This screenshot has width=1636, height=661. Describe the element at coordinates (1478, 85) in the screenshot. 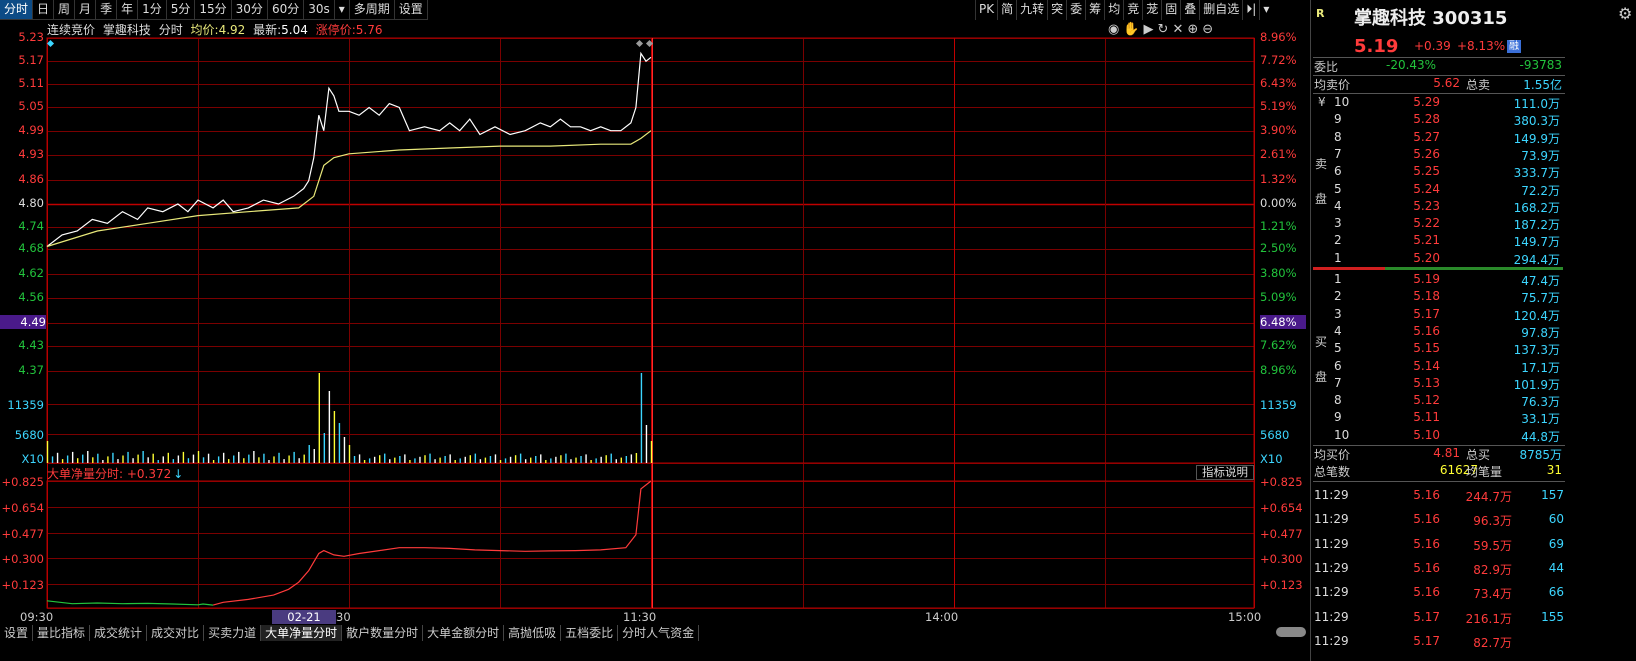

I see `sell-total-label: 总卖` at that location.